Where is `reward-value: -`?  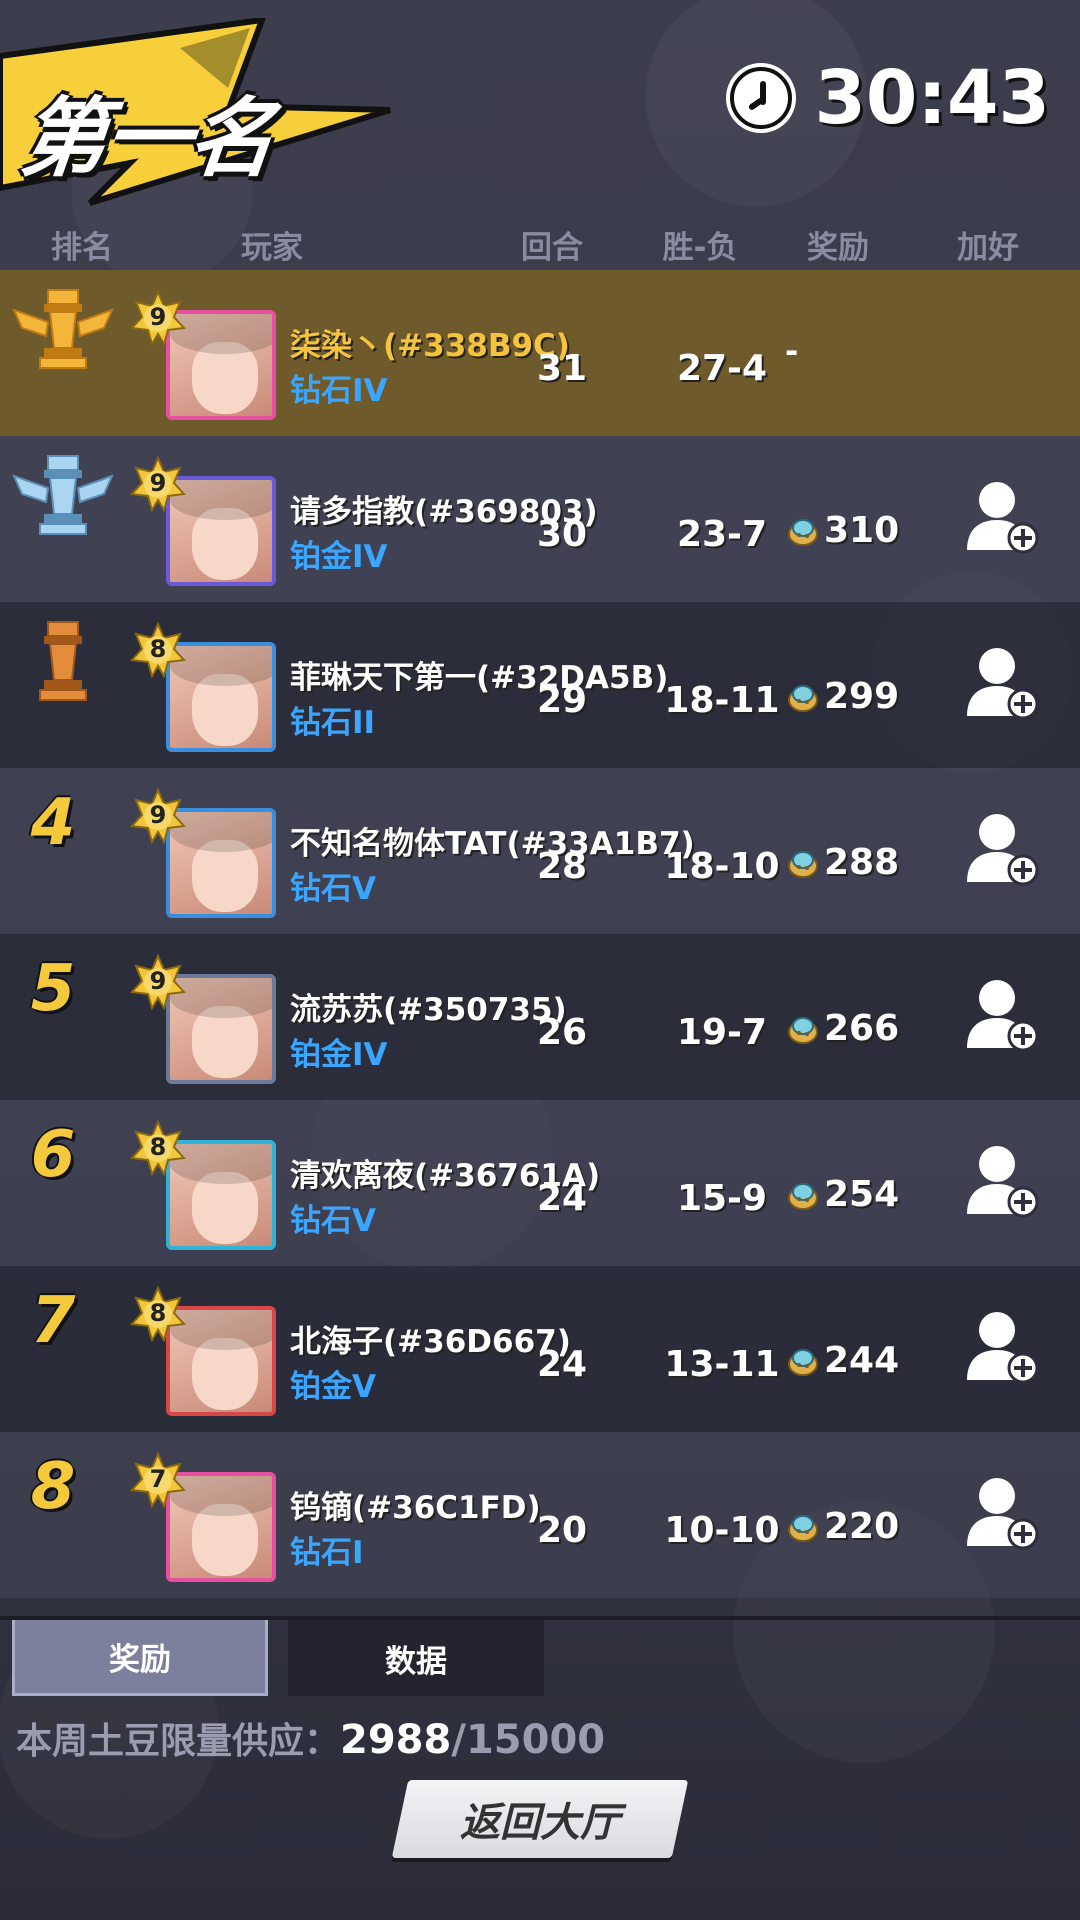
reward-value: - is located at coordinates (792, 351).